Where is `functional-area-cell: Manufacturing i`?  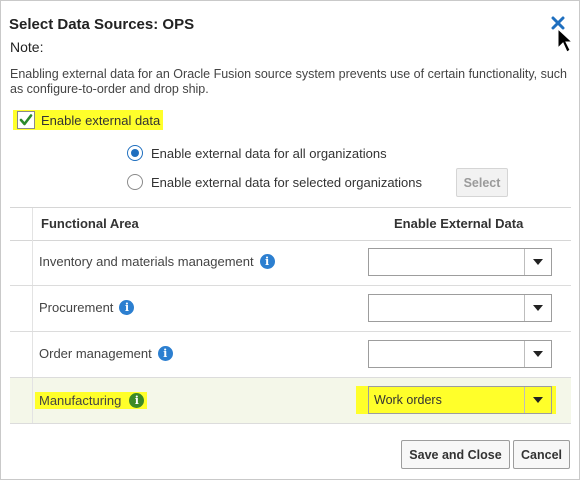
functional-area-cell: Manufacturing i is located at coordinates (91, 400).